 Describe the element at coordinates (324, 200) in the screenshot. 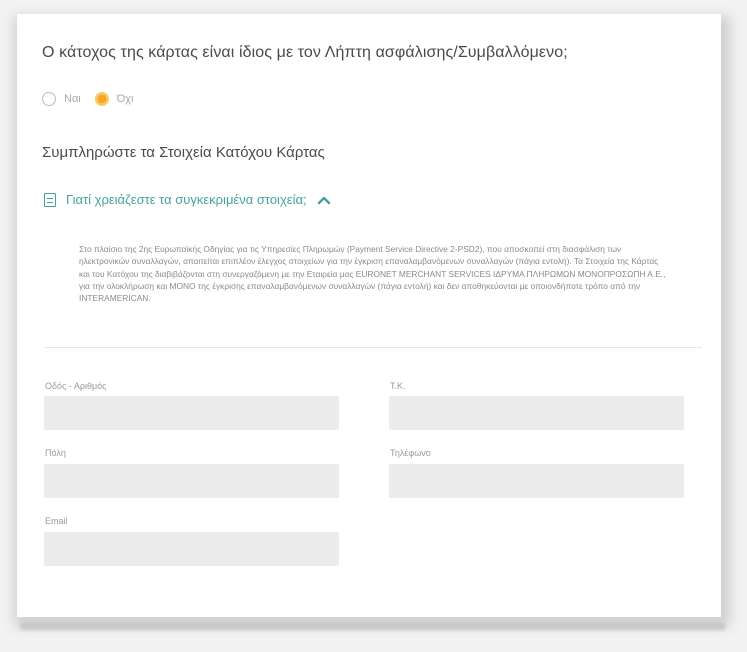

I see `chevron-up-icon` at that location.